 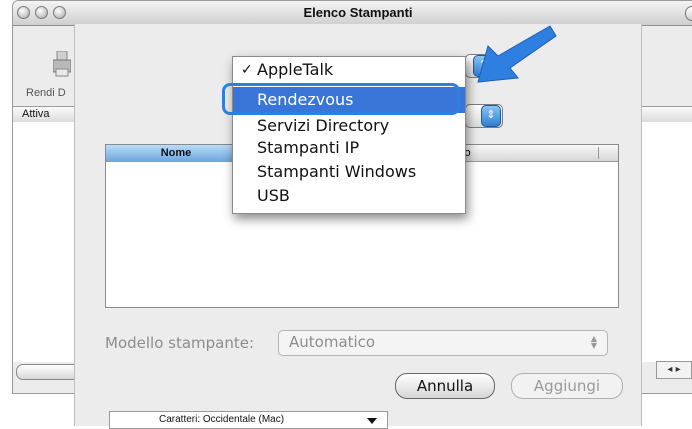 I want to click on toolbar-toggle-button, so click(x=688, y=13).